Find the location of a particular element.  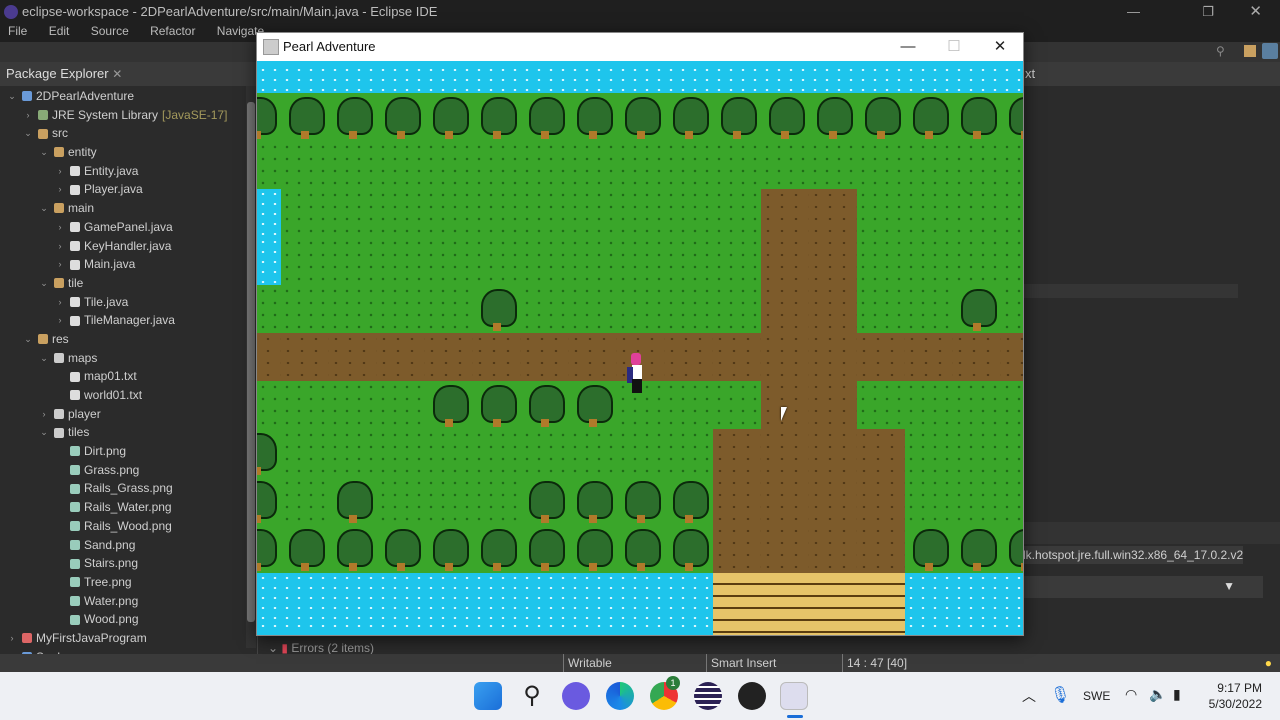

tree-item: world01.txt is located at coordinates (128, 395).